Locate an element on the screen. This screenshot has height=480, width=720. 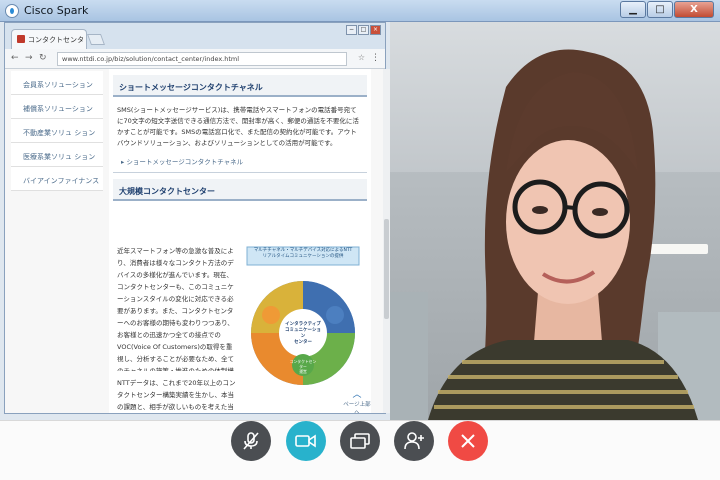
chevron-up-icon: ︿ is located at coordinates (357, 395).